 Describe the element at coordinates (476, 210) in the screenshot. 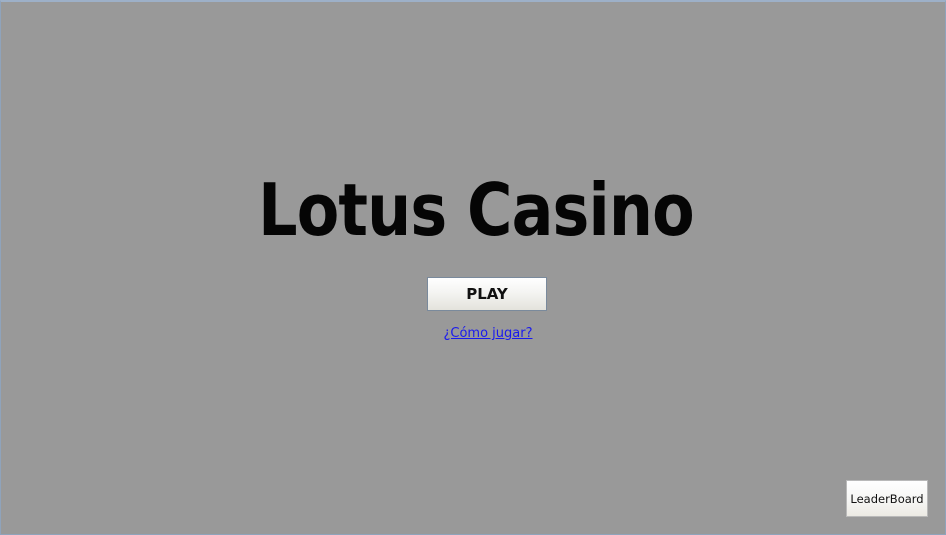

I see `app-title: Lotus Casino` at that location.